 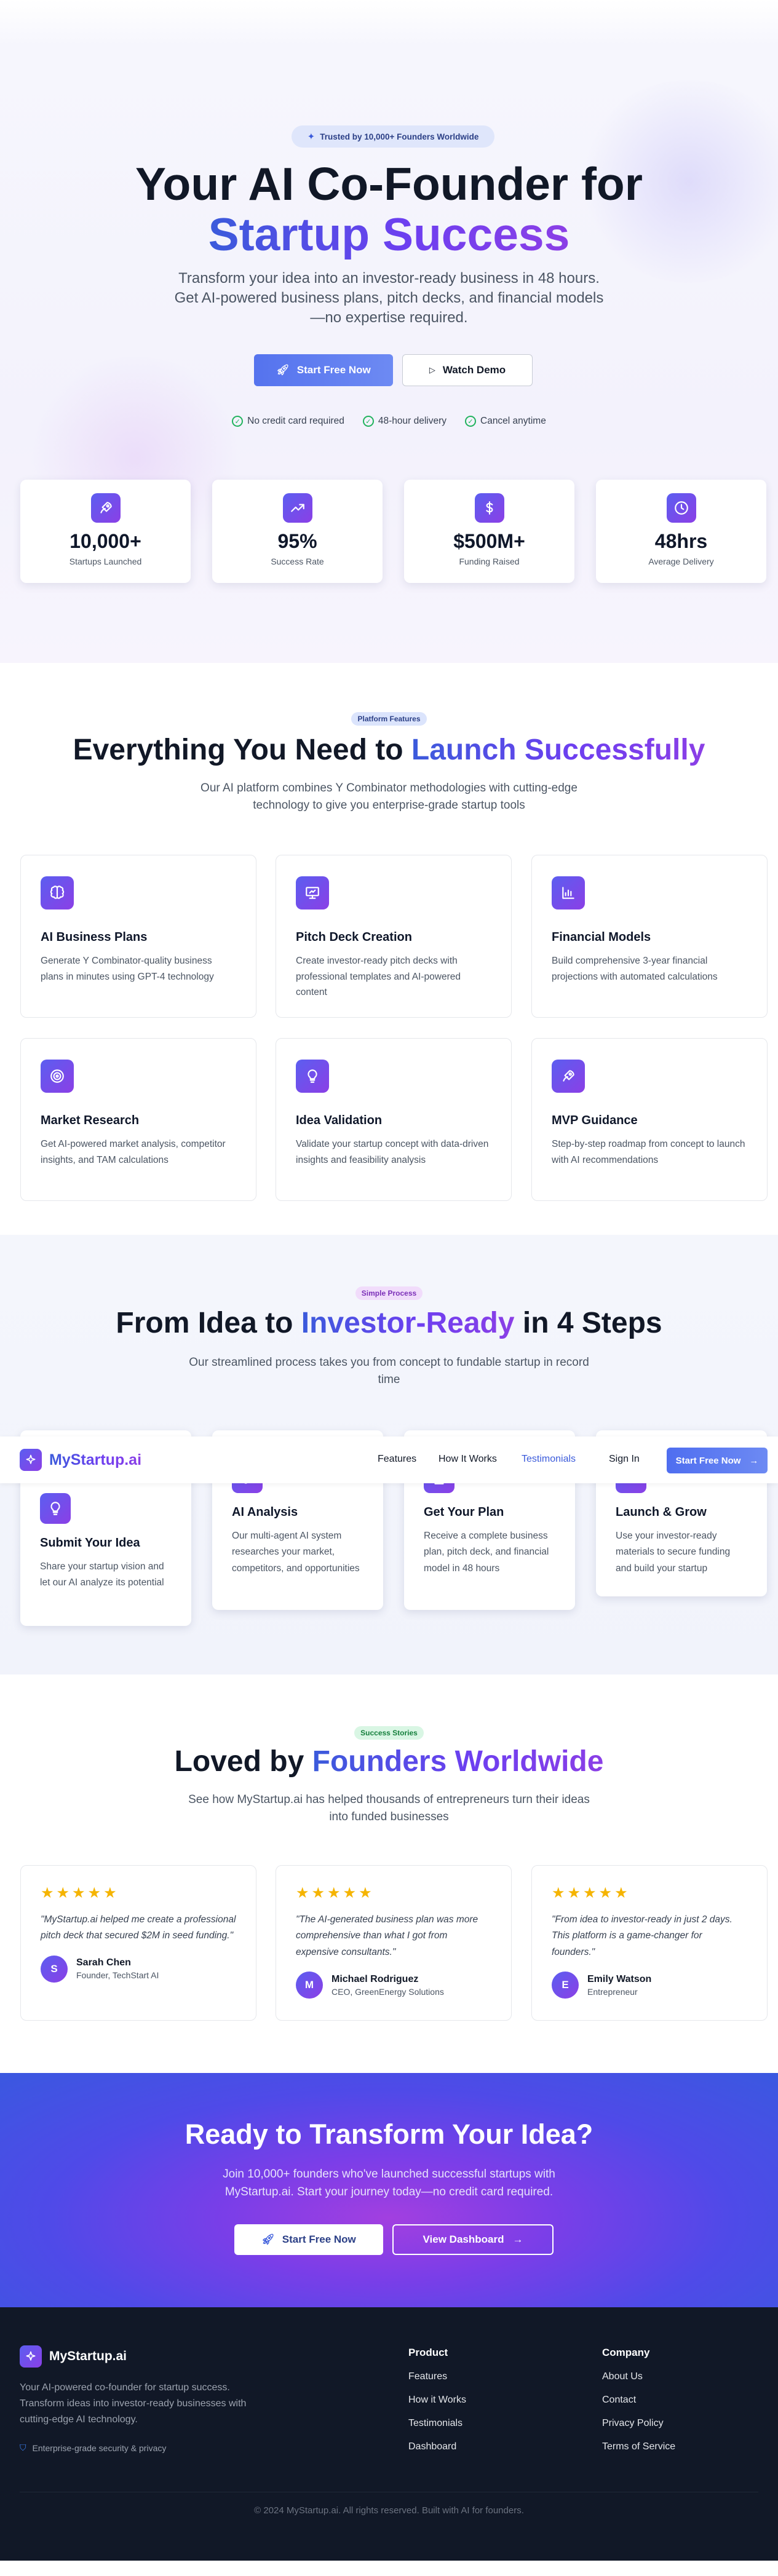 What do you see at coordinates (718, 1461) in the screenshot?
I see `nav-start-button: Start Free Now →` at bounding box center [718, 1461].